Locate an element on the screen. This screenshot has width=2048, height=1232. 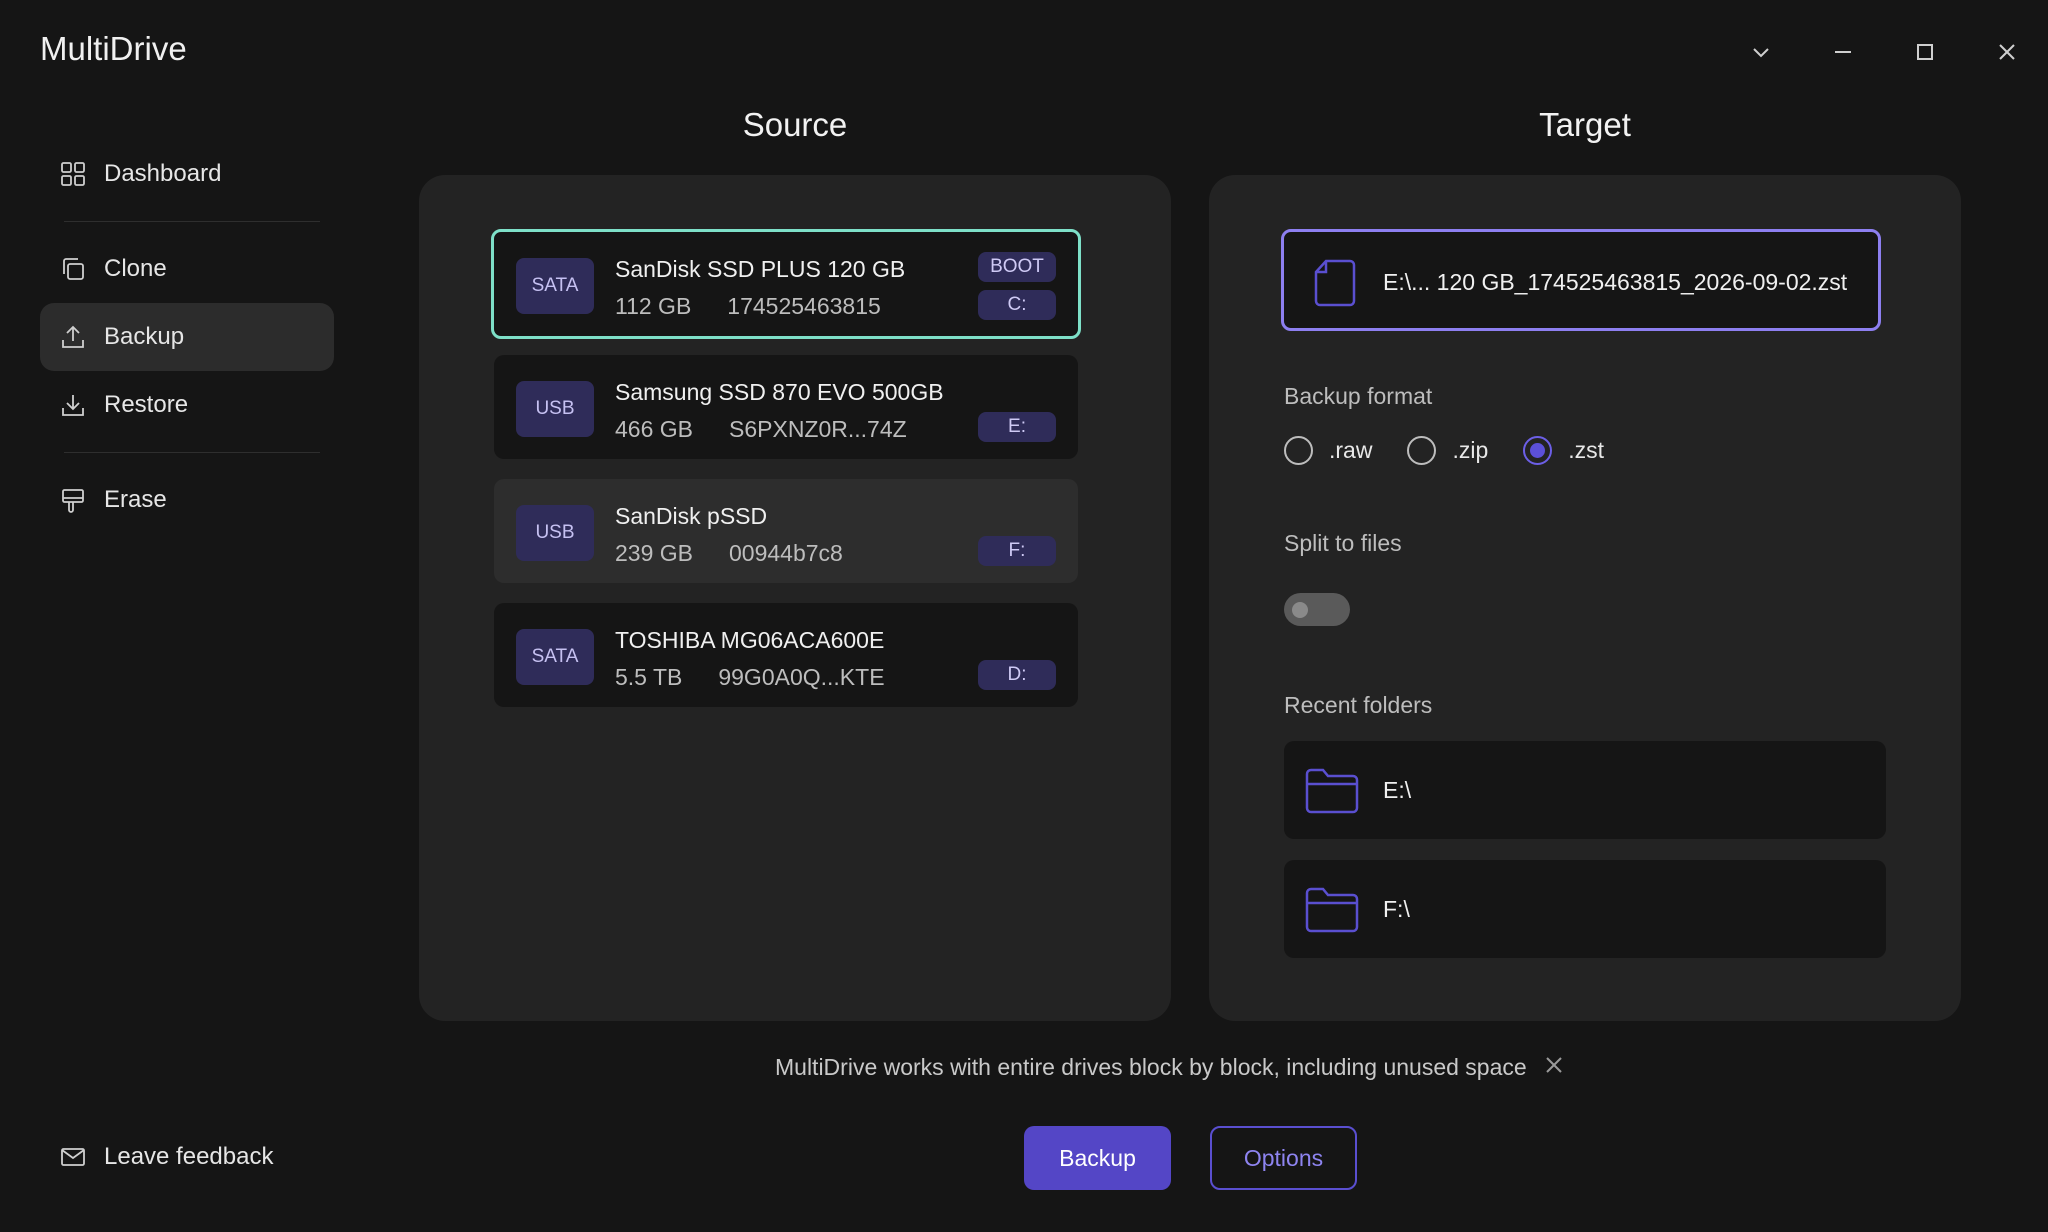
target-title: Target is located at coordinates (1585, 124).